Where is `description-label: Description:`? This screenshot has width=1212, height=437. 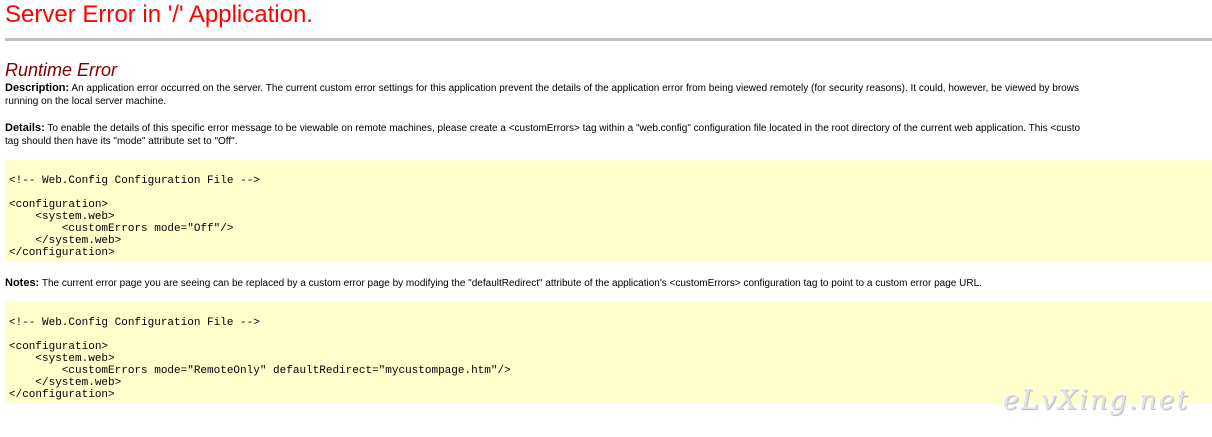
description-label: Description: is located at coordinates (37, 88).